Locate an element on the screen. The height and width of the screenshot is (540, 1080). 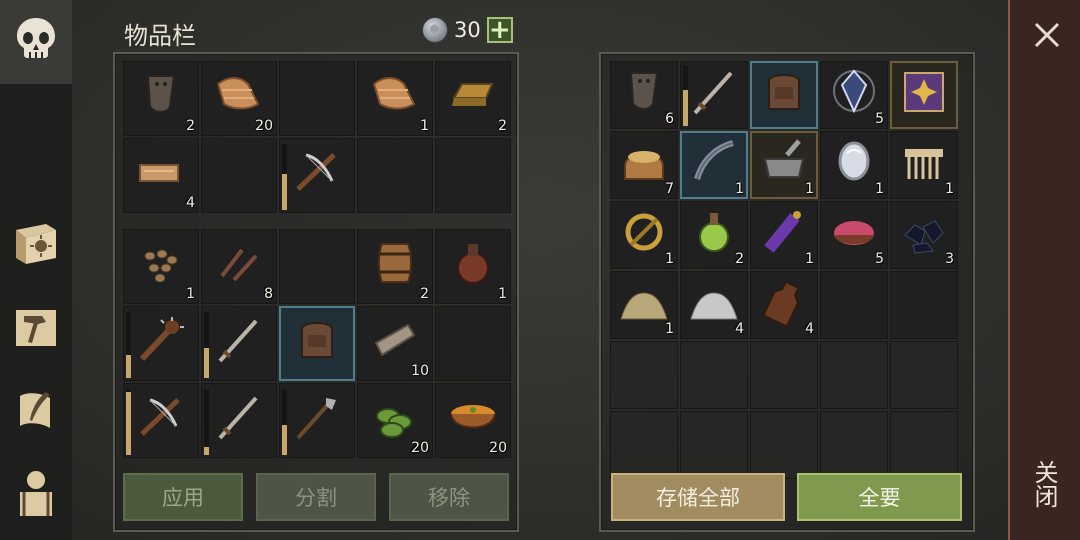
item-slot-plank: 10 is located at coordinates (395, 343).